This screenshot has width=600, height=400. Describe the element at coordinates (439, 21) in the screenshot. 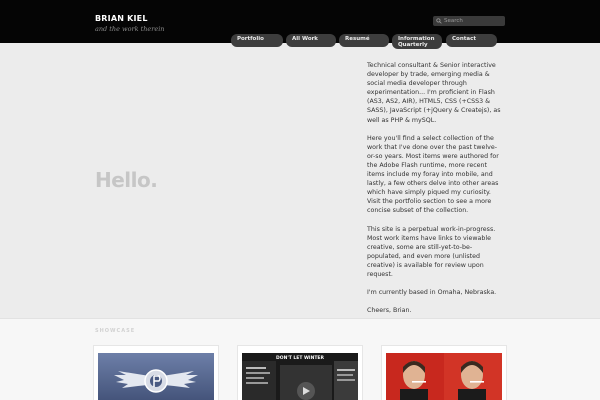

I see `search-icon` at that location.